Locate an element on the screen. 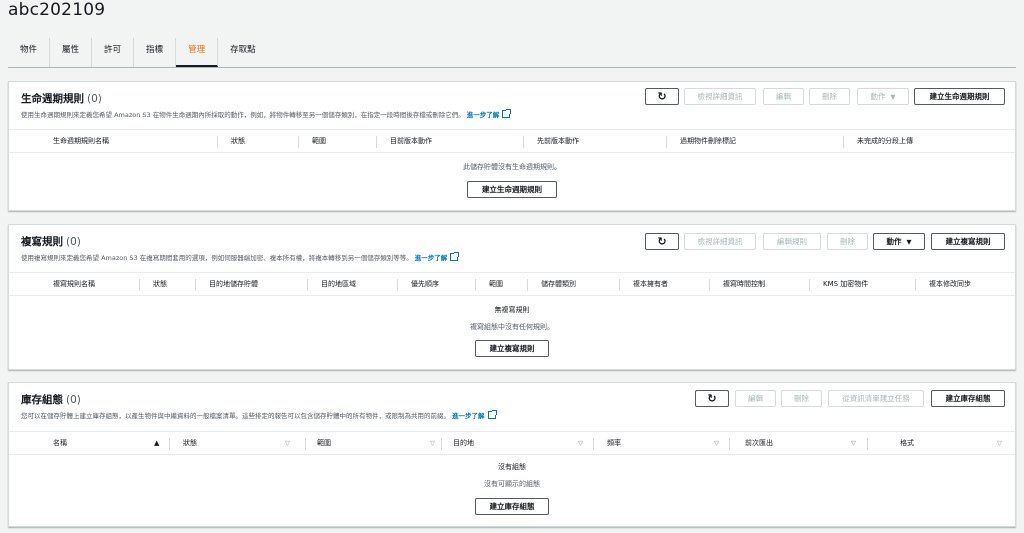  empty-state-message: 複寫組態中沒有任何規則。 is located at coordinates (512, 327).